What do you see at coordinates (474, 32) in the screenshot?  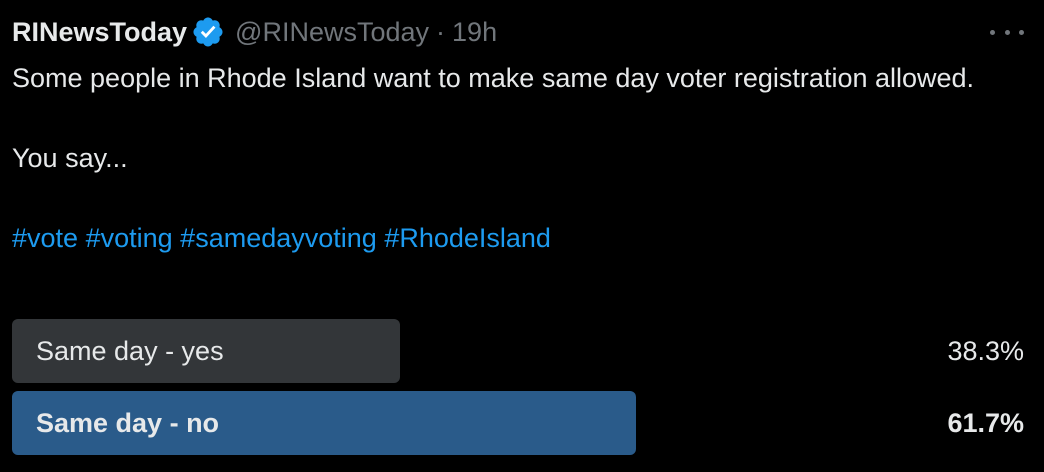 I see `tweet-timestamp: 19h` at bounding box center [474, 32].